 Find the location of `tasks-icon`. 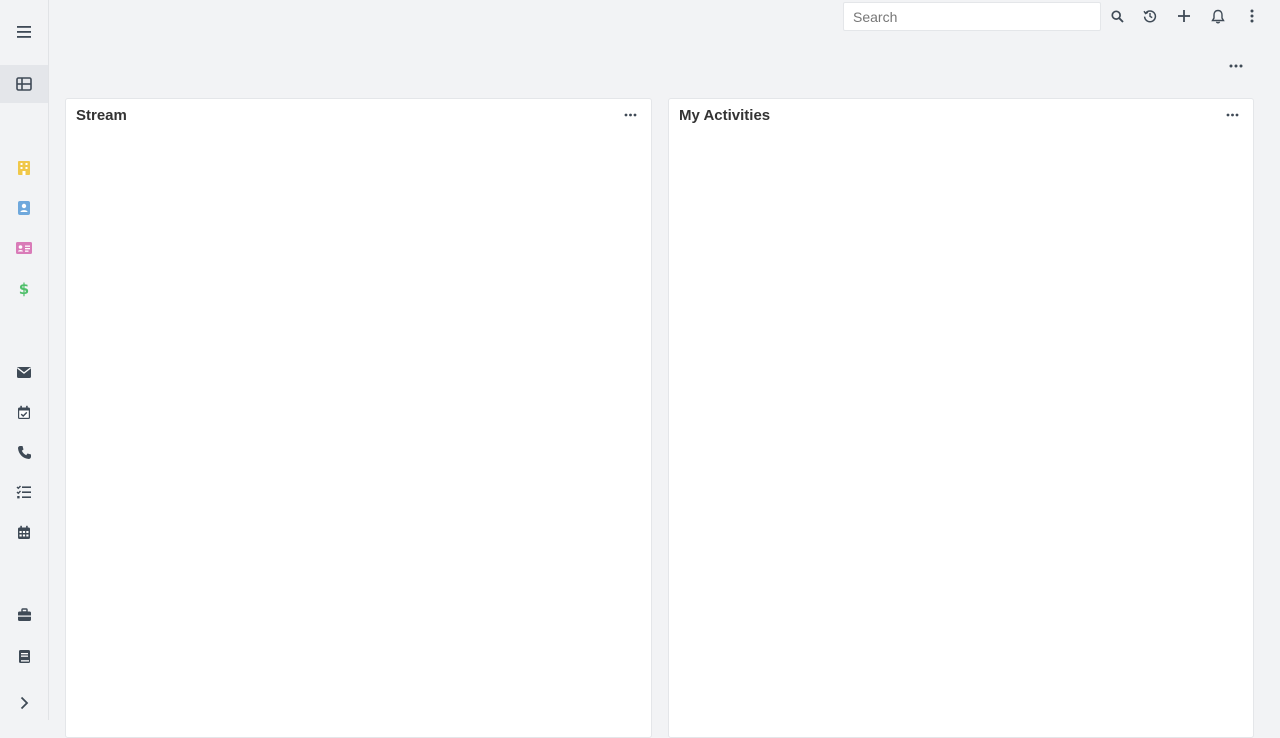

tasks-icon is located at coordinates (23, 492).